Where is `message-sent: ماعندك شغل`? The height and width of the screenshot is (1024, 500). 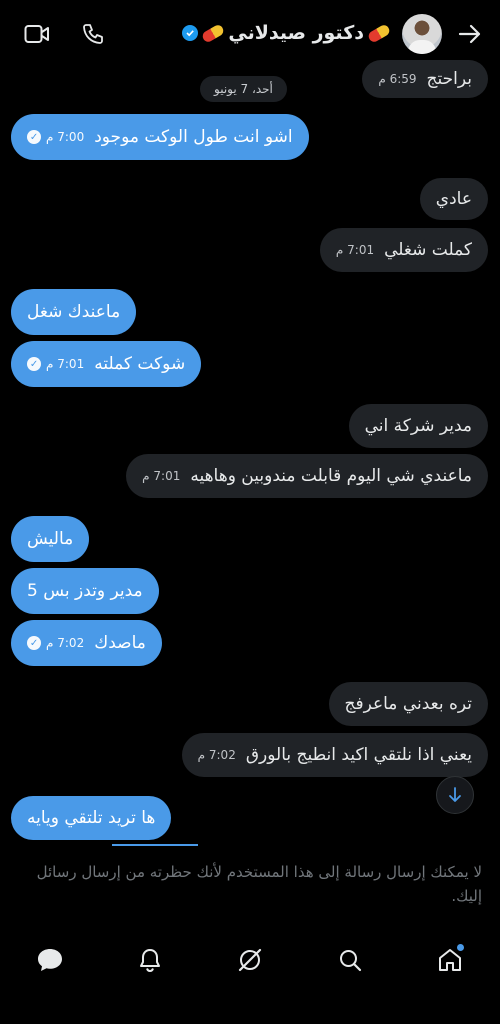
message-sent: ماعندك شغل is located at coordinates (74, 312).